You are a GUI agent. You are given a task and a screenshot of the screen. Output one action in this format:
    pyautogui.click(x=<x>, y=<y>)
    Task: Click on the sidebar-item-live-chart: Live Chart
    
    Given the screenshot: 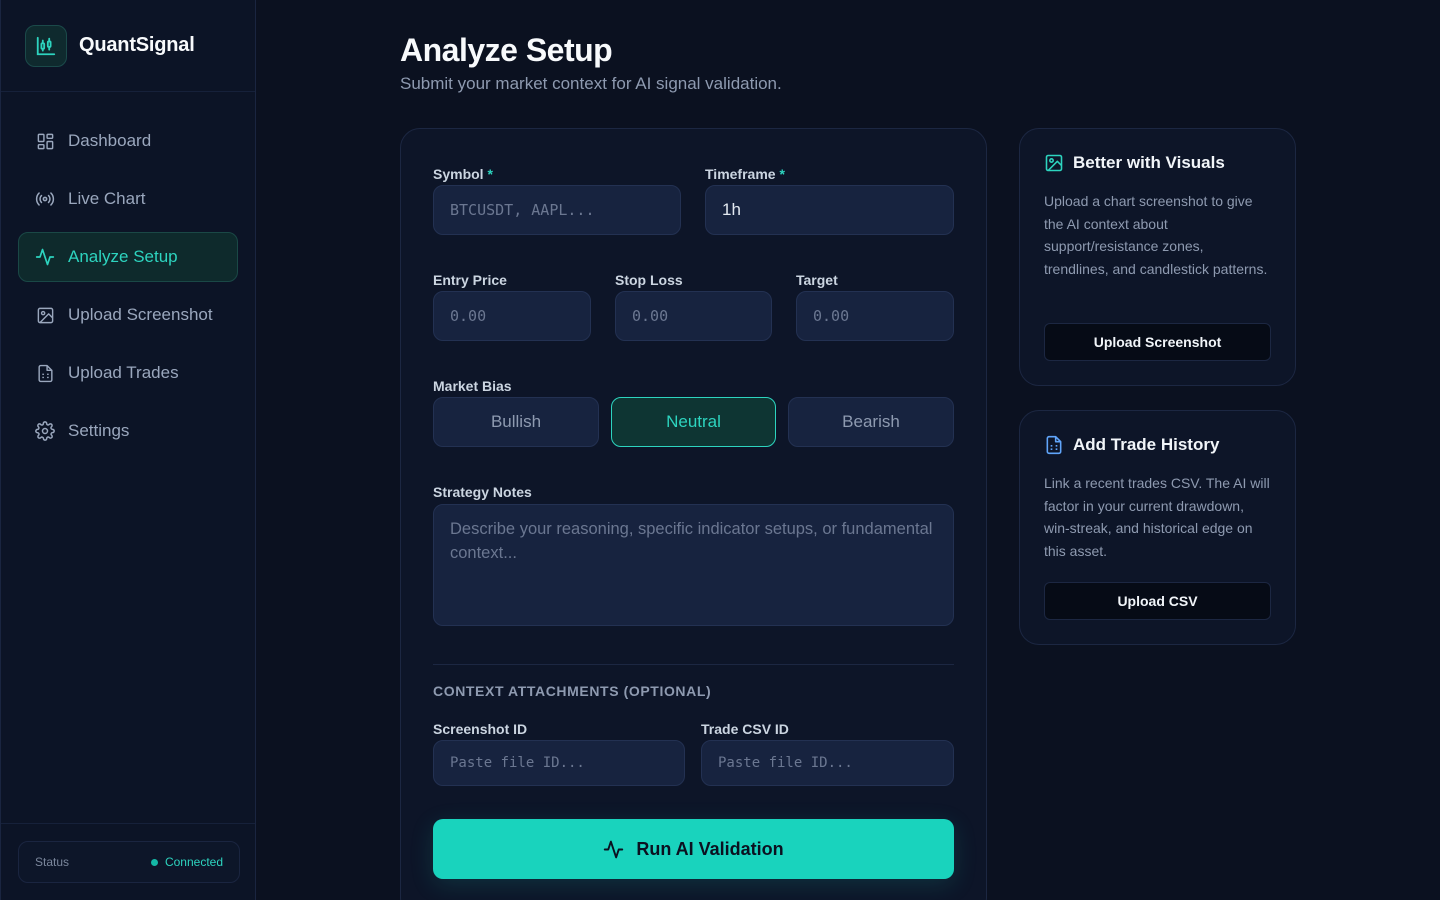 What is the action you would take?
    pyautogui.click(x=128, y=199)
    